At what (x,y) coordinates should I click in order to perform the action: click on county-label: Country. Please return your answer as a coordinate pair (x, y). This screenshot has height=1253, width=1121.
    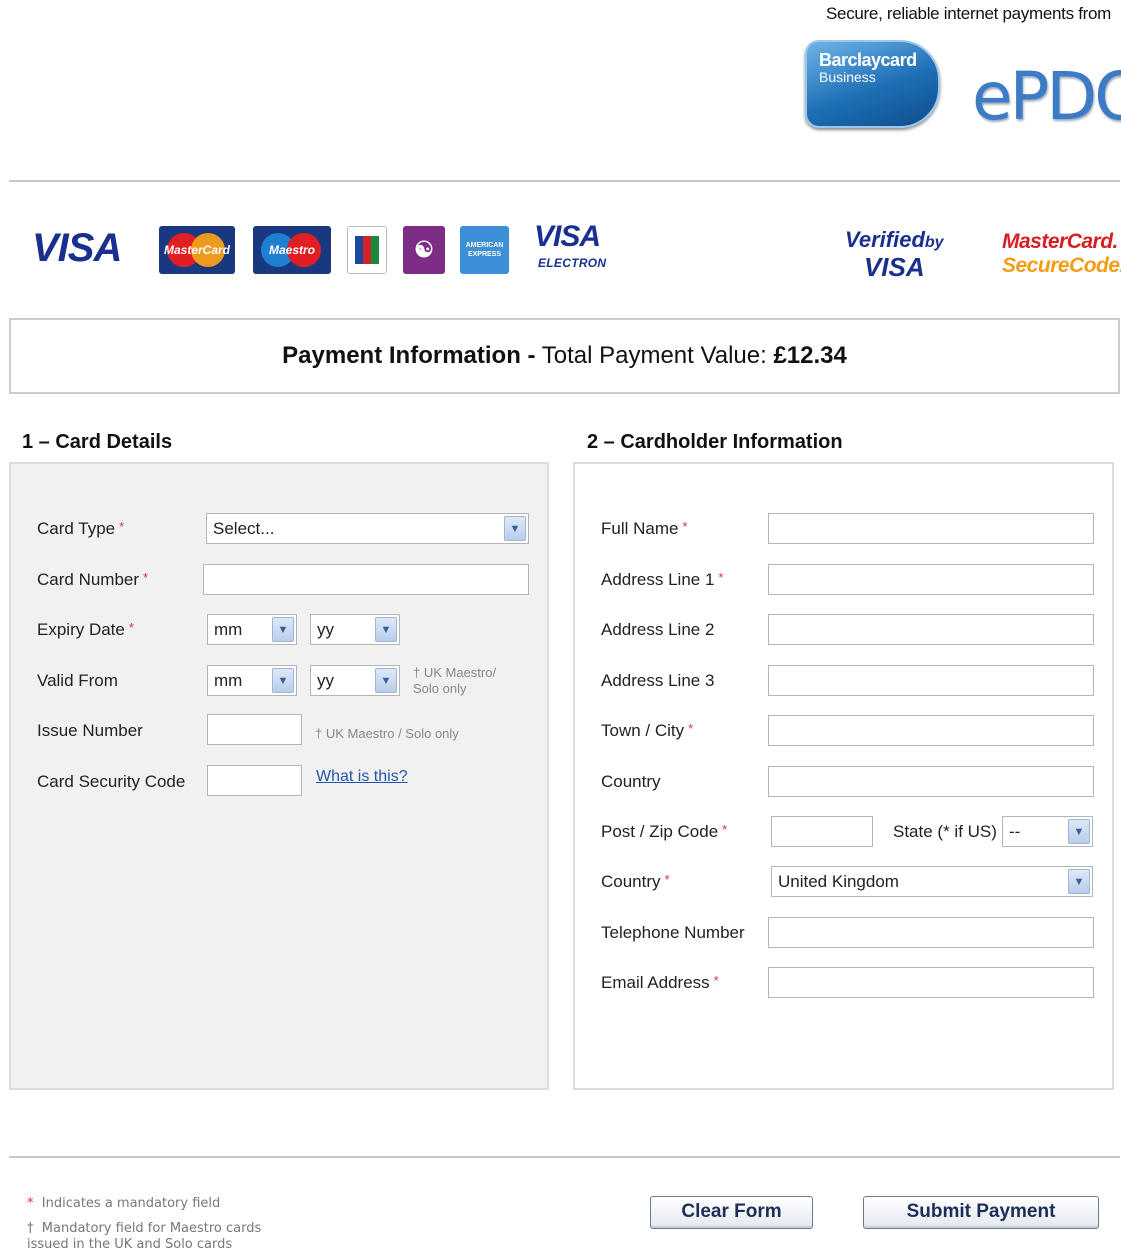
    Looking at the image, I should click on (631, 781).